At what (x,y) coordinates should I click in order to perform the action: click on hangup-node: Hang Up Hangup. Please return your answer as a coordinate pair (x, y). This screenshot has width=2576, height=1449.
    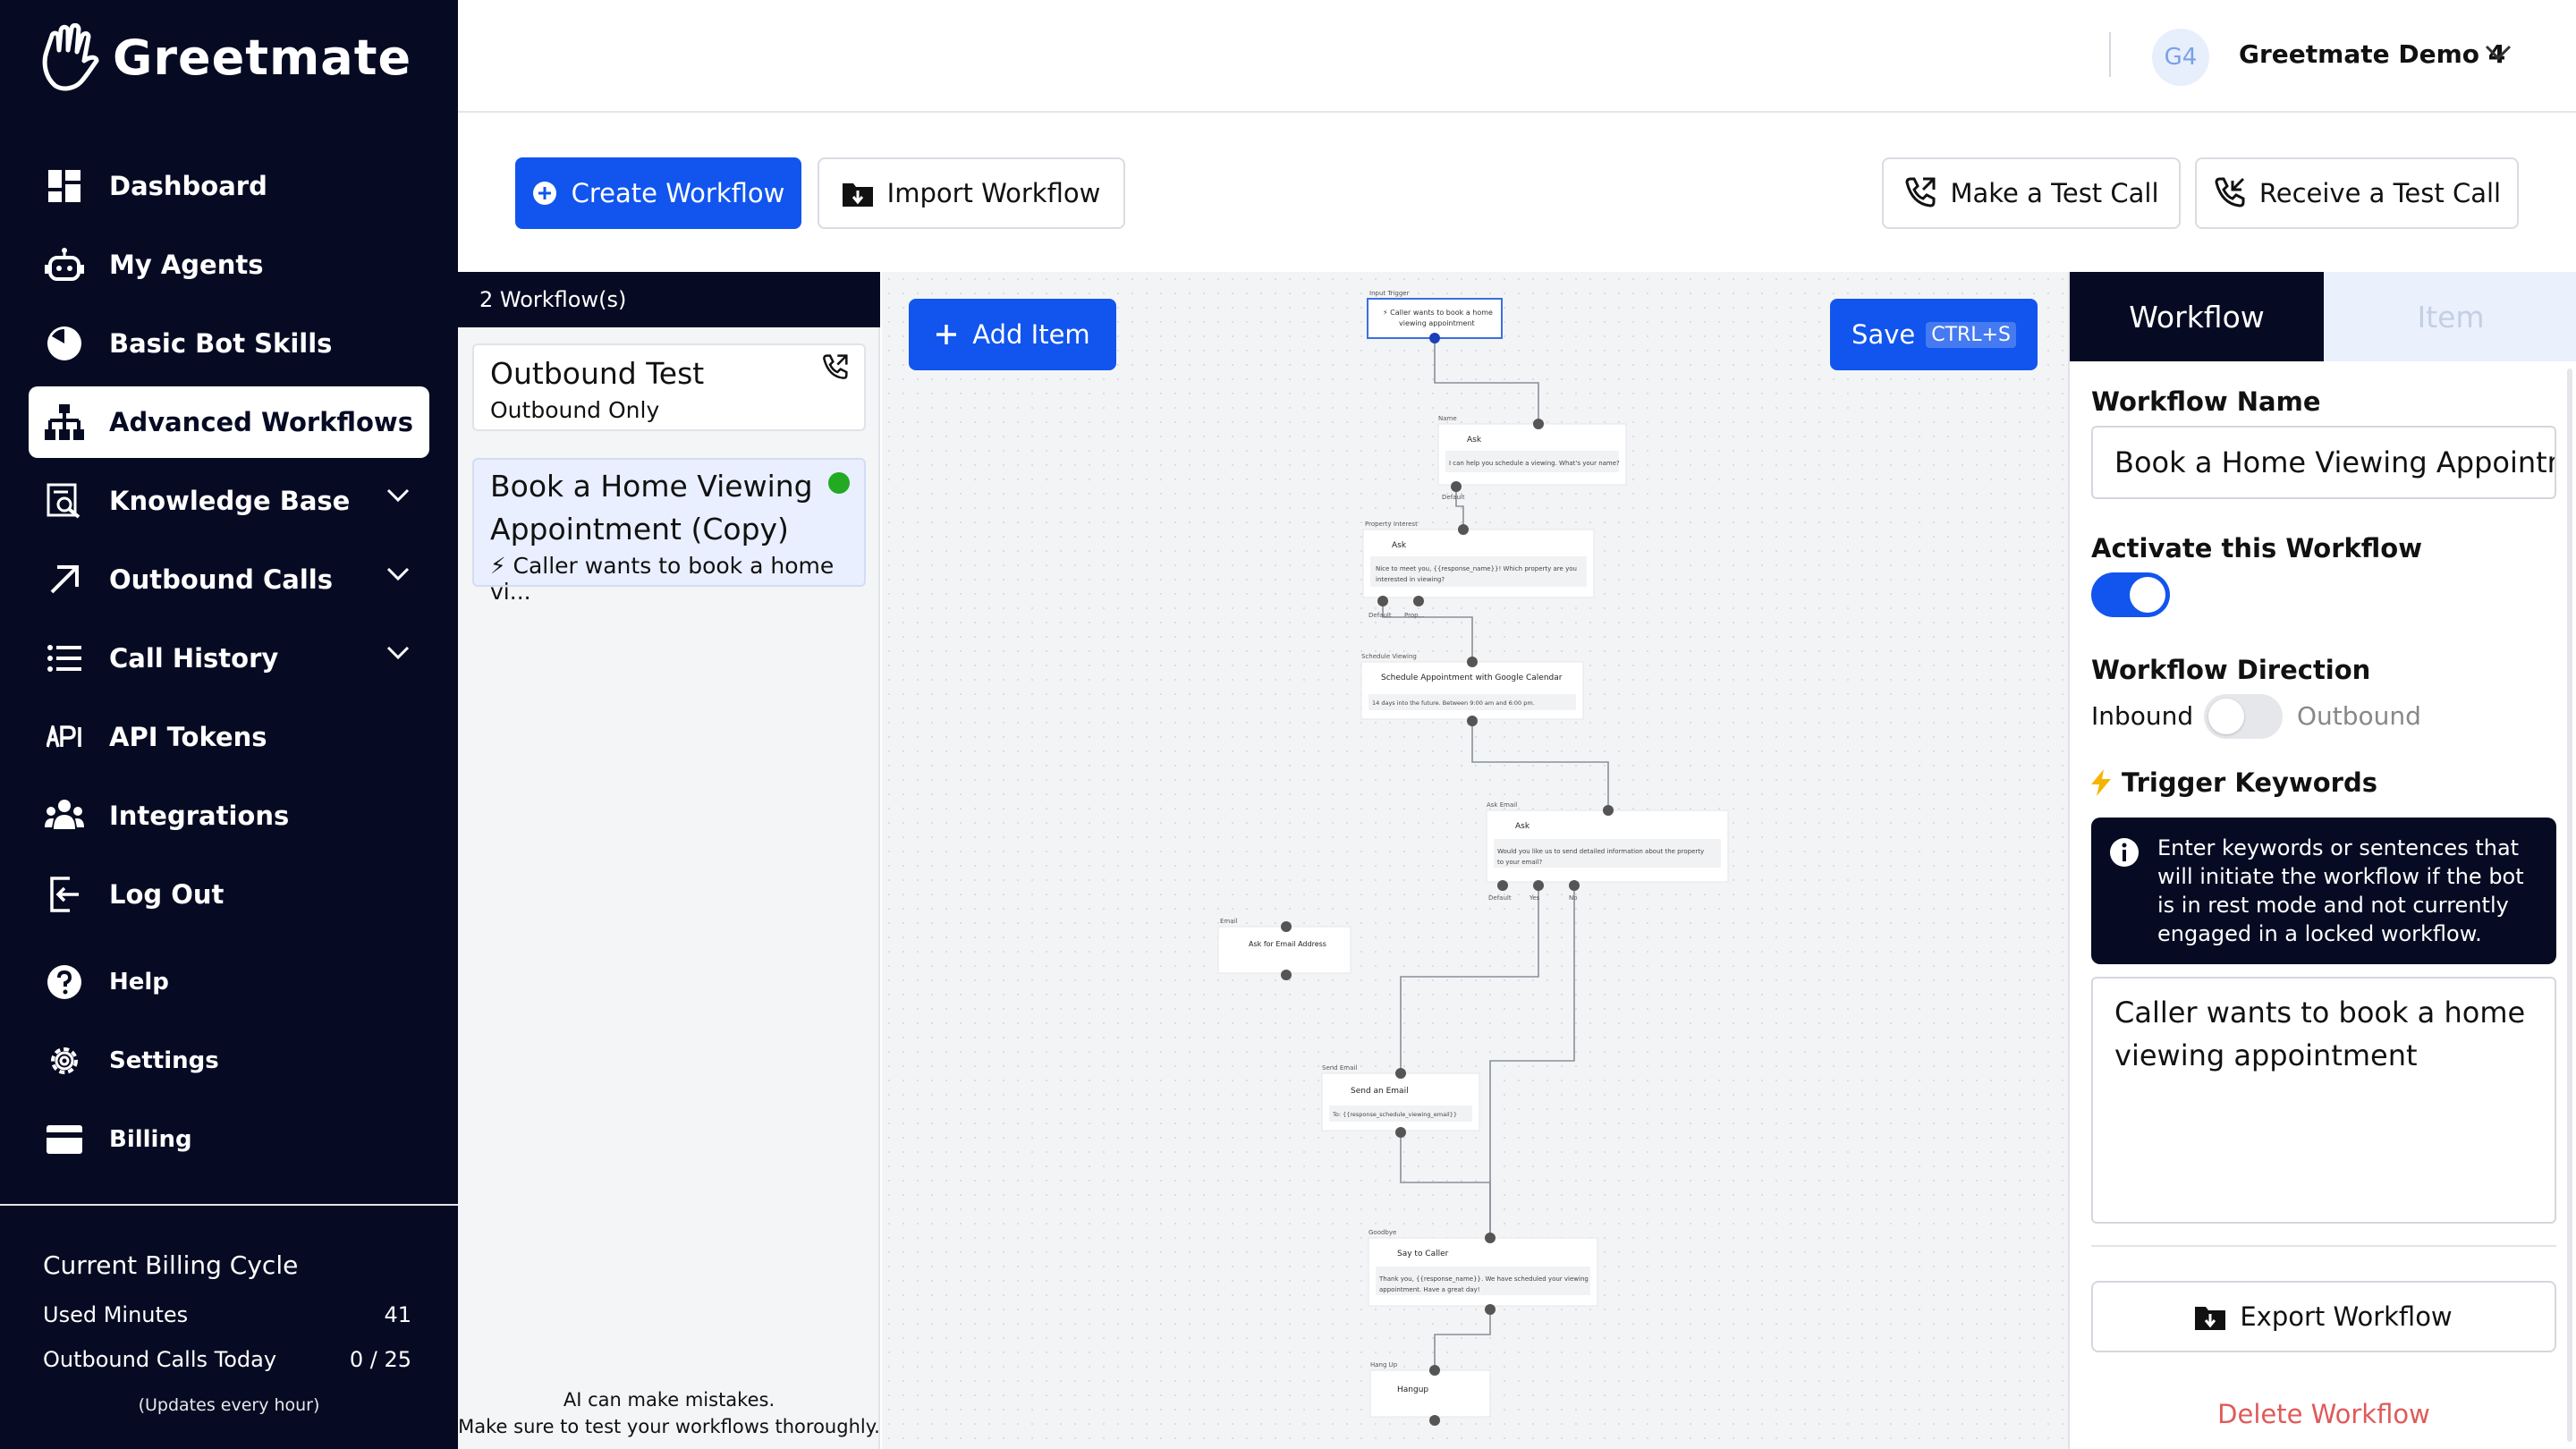
    Looking at the image, I should click on (1430, 1393).